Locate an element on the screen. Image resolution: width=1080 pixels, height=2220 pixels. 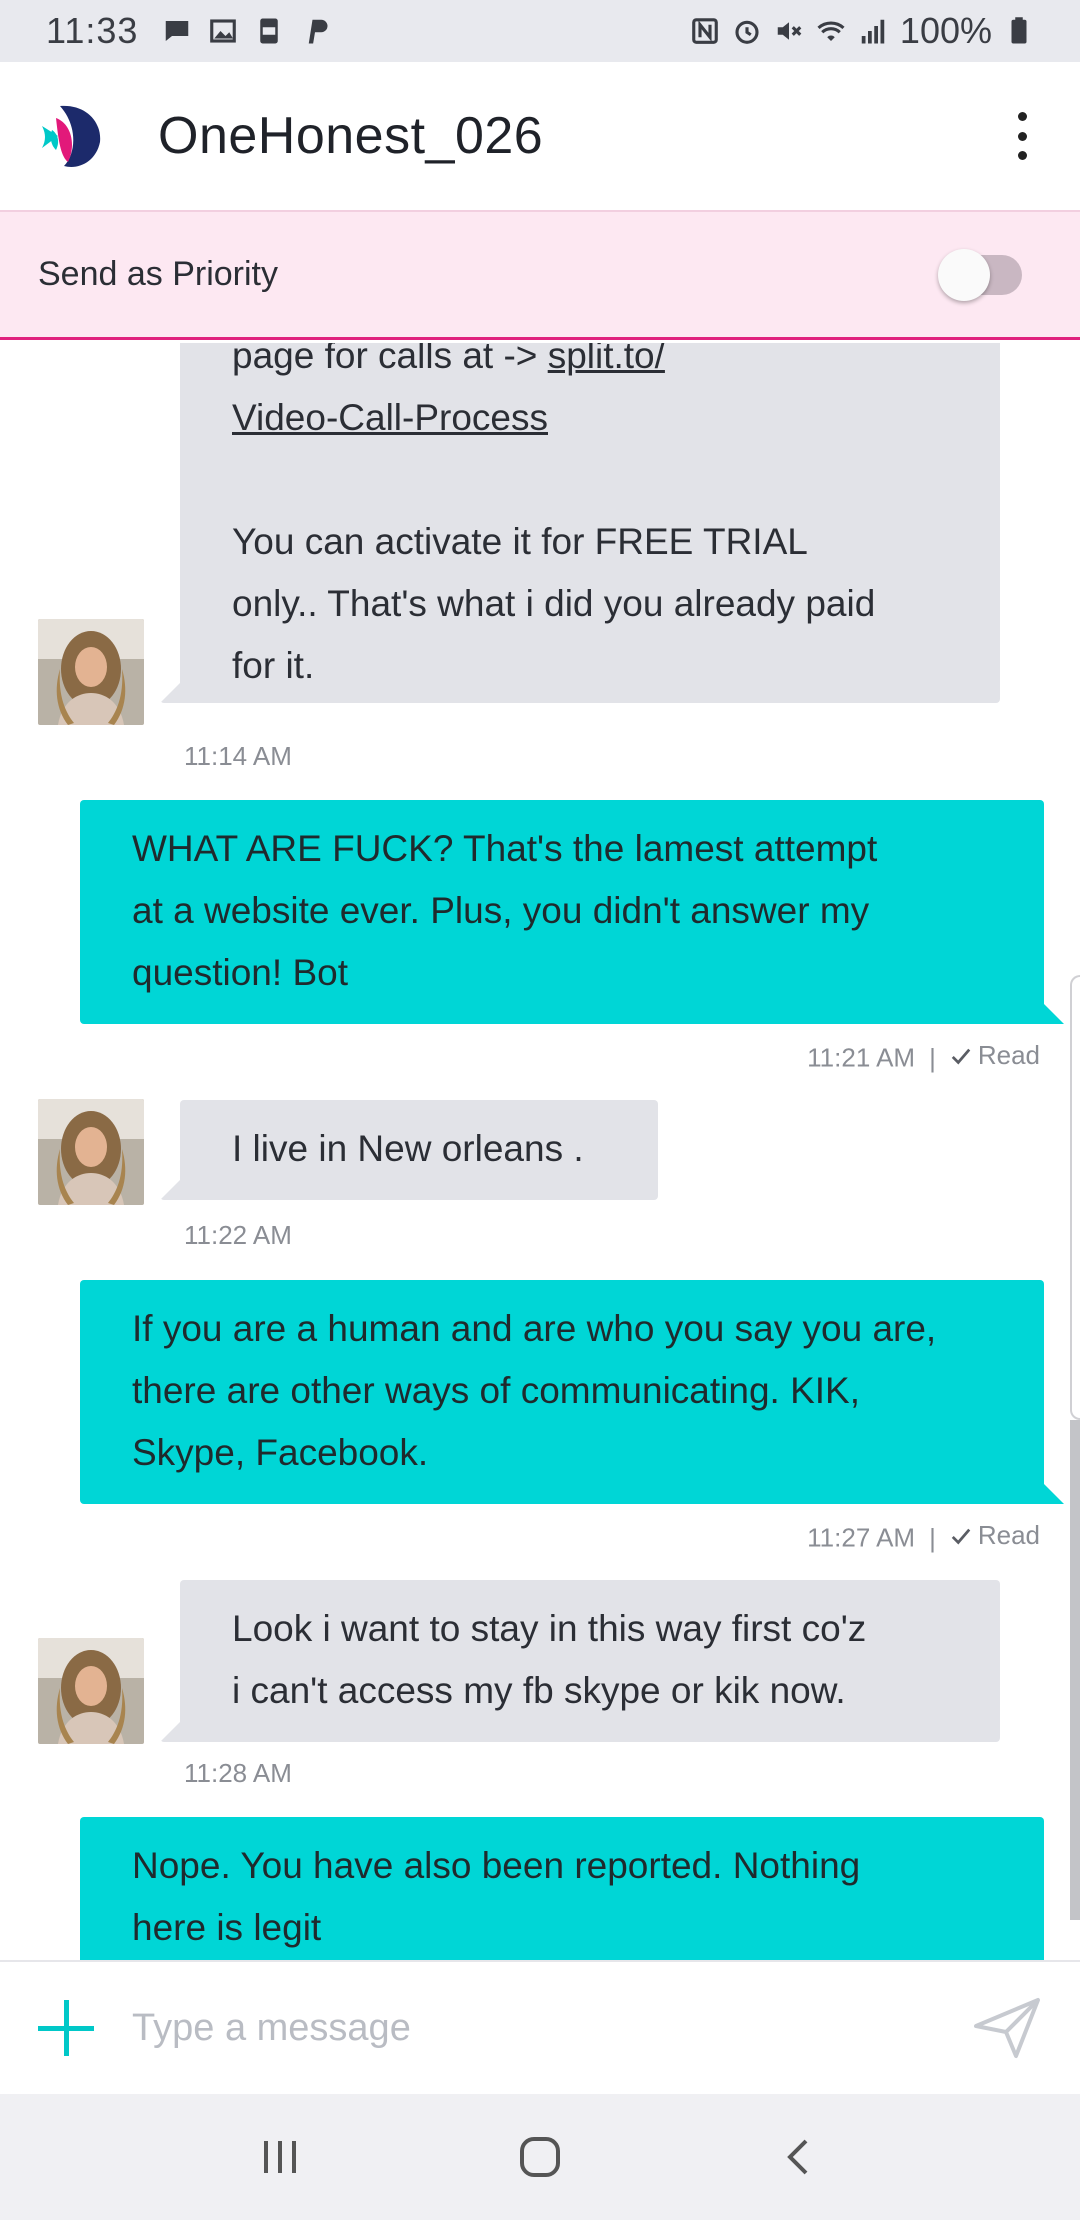
home-button is located at coordinates (540, 2157).